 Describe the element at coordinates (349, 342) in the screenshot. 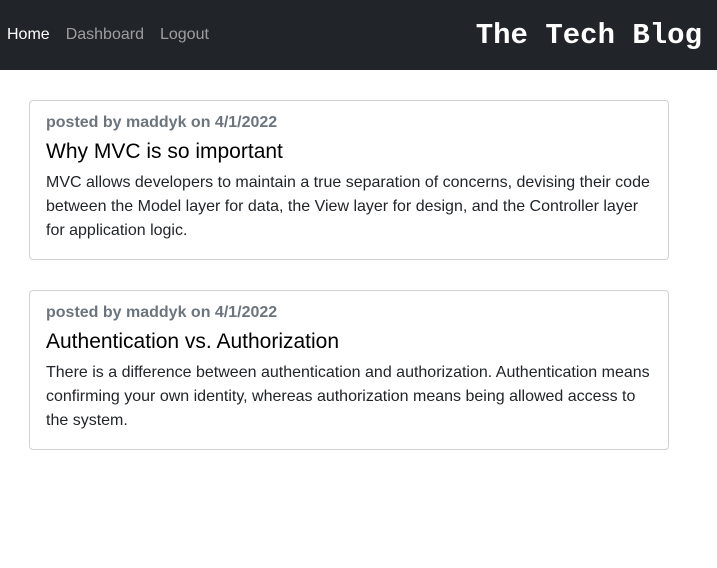

I see `post-title: Authentication vs. Authorization` at that location.